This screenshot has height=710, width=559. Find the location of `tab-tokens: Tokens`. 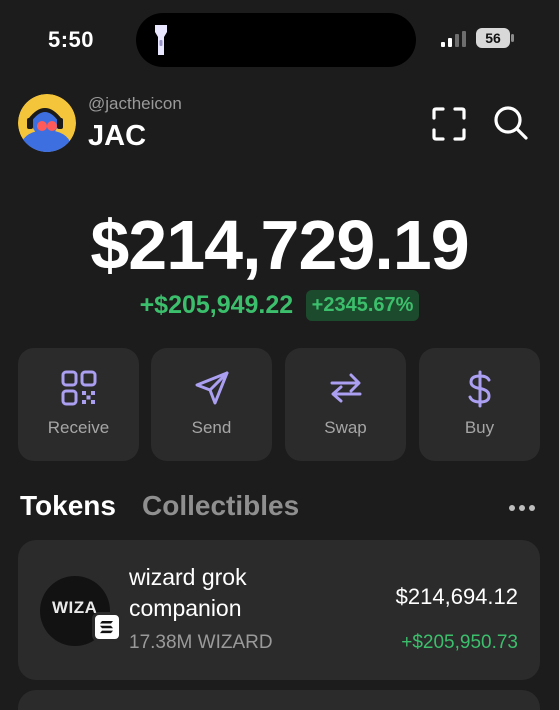

tab-tokens: Tokens is located at coordinates (68, 506).